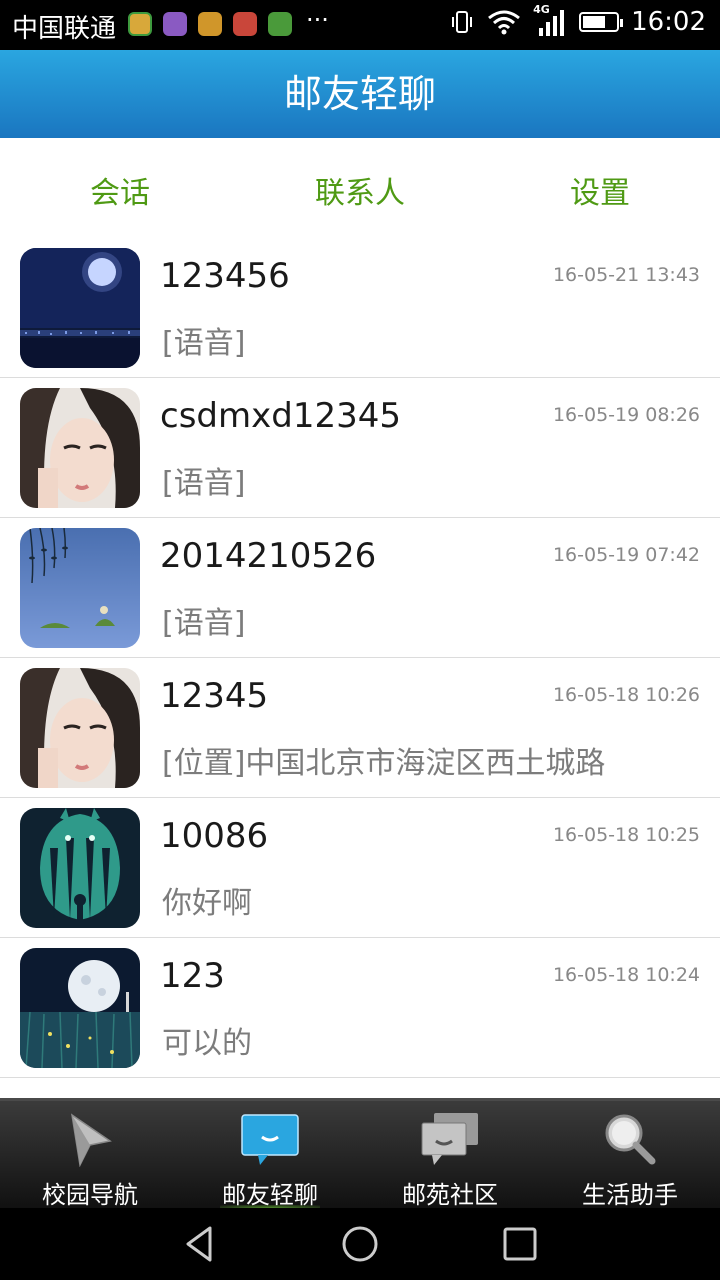 This screenshot has height=1280, width=720. What do you see at coordinates (270, 1139) in the screenshot?
I see `chat-bubble-icon` at bounding box center [270, 1139].